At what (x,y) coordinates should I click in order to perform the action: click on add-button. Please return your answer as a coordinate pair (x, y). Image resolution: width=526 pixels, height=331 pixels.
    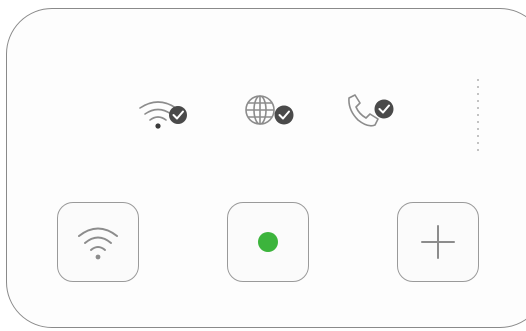
    Looking at the image, I should click on (438, 242).